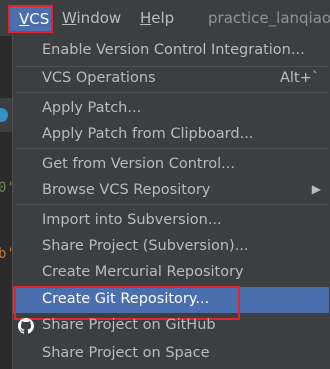 The width and height of the screenshot is (330, 369). I want to click on menu-item-label: Browse VCS Repository, so click(126, 190).